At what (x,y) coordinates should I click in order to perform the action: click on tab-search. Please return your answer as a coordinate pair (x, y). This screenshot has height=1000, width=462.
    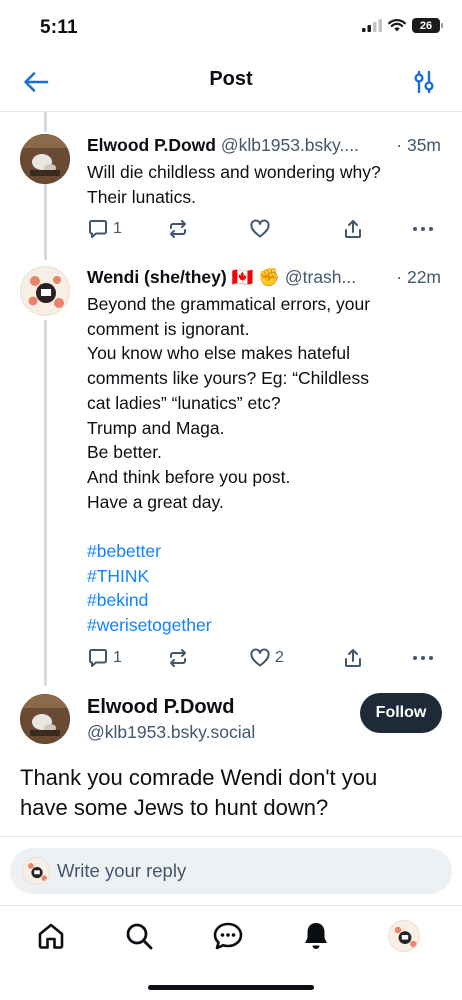
    Looking at the image, I should click on (139, 936).